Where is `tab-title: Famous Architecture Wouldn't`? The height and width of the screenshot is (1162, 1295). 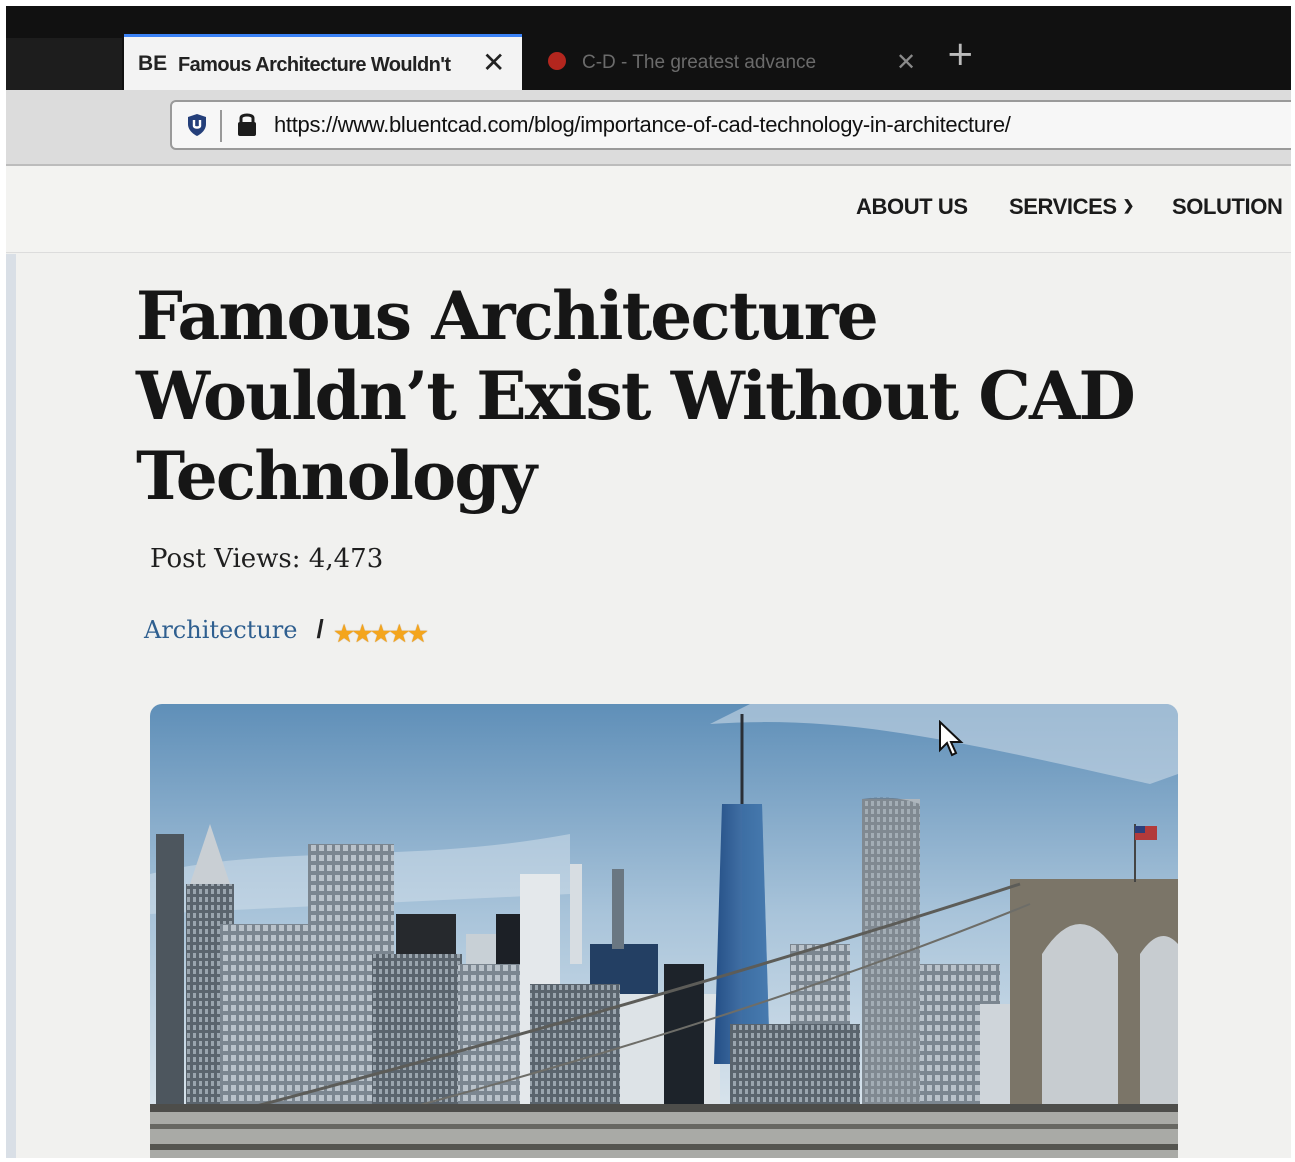
tab-title: Famous Architecture Wouldn't is located at coordinates (314, 65).